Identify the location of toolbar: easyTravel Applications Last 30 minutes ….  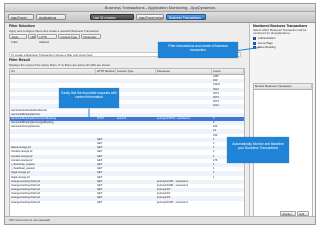
(160, 17).